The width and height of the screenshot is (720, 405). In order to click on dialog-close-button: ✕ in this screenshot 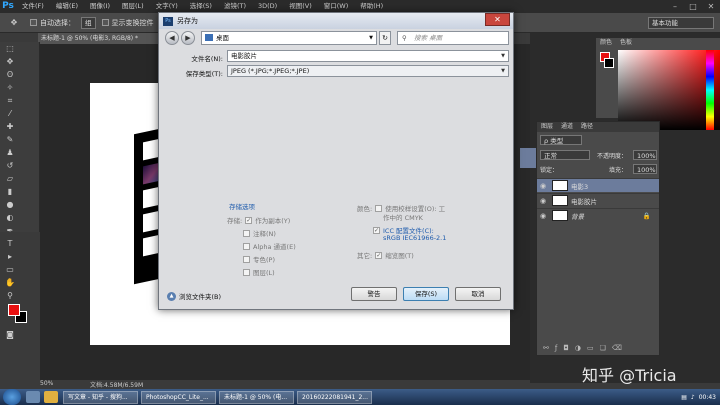, I will do `click(497, 19)`.